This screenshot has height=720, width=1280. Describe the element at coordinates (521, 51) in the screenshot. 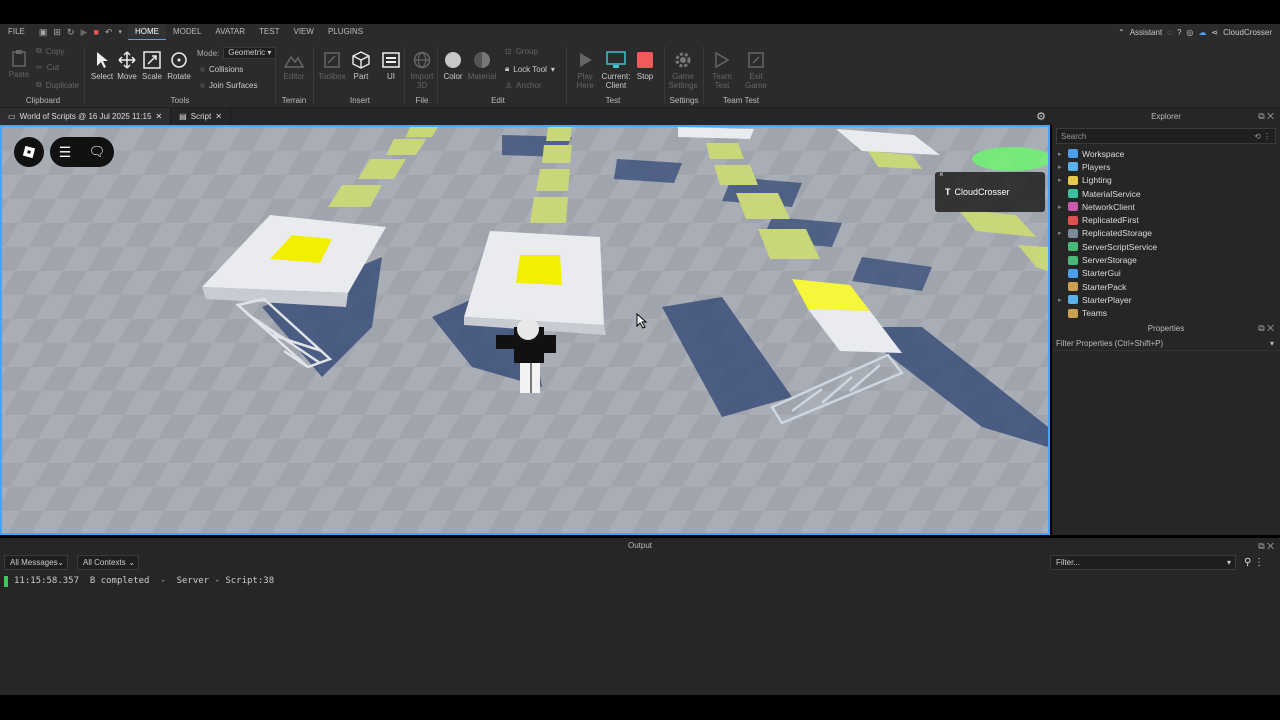

I see `group-button: ⊡ Group` at that location.